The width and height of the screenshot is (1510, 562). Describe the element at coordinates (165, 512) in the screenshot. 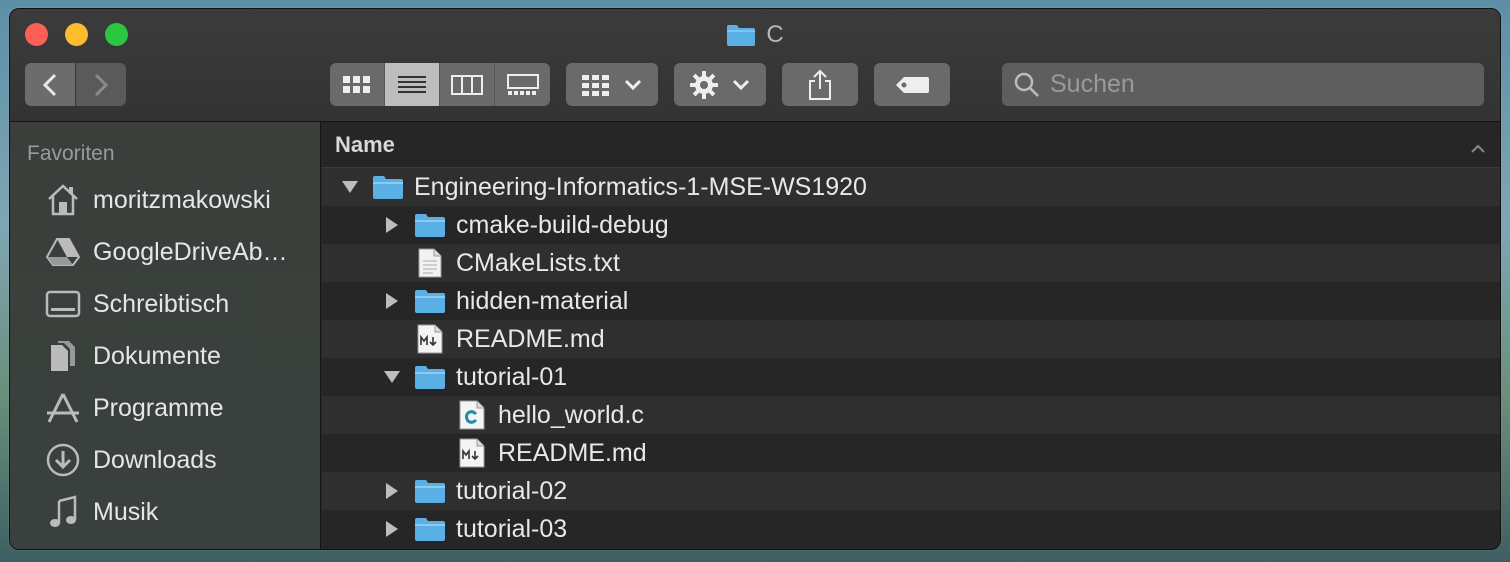

I see `sidebar-item-music: Musik` at that location.